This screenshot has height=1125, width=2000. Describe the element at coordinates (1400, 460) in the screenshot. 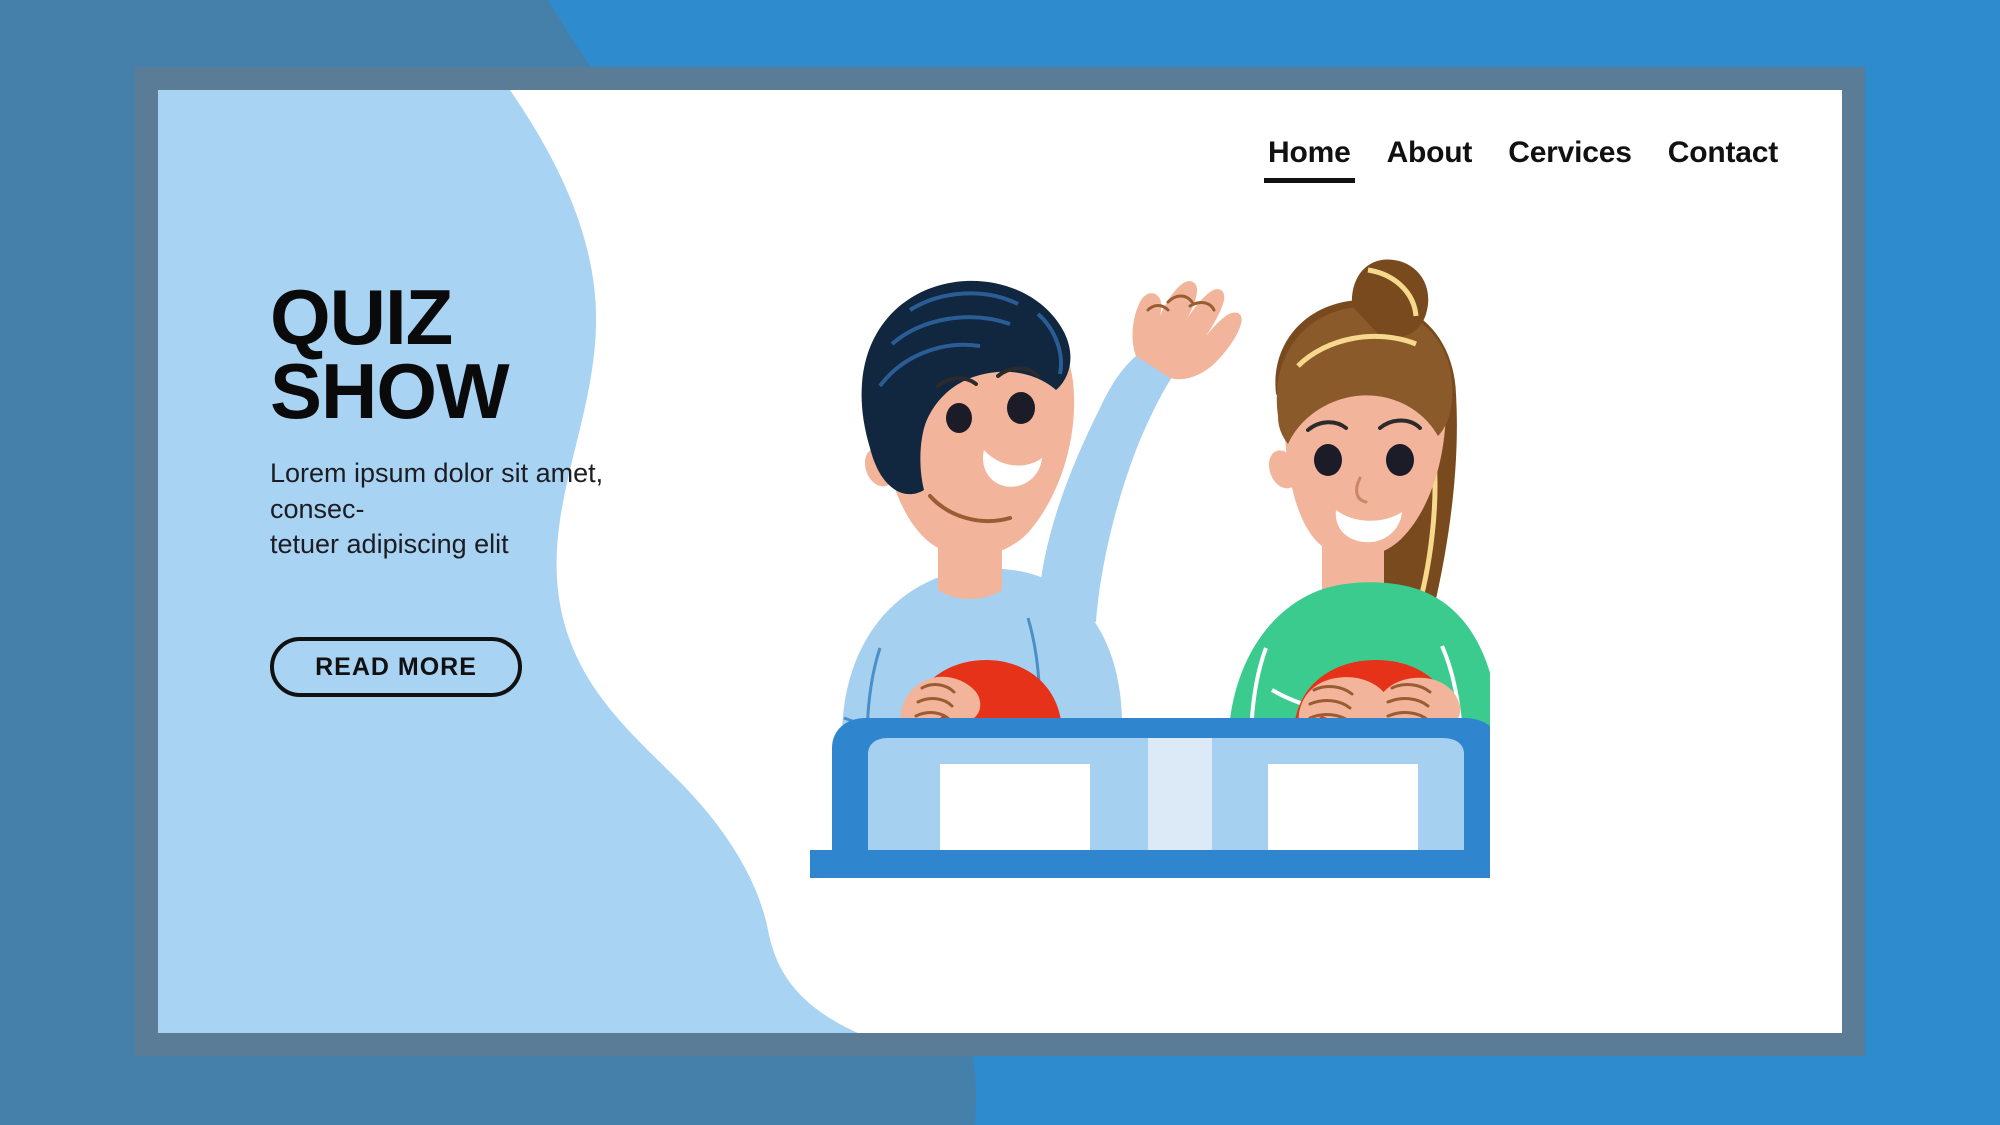

I see `girl-eye-right` at that location.